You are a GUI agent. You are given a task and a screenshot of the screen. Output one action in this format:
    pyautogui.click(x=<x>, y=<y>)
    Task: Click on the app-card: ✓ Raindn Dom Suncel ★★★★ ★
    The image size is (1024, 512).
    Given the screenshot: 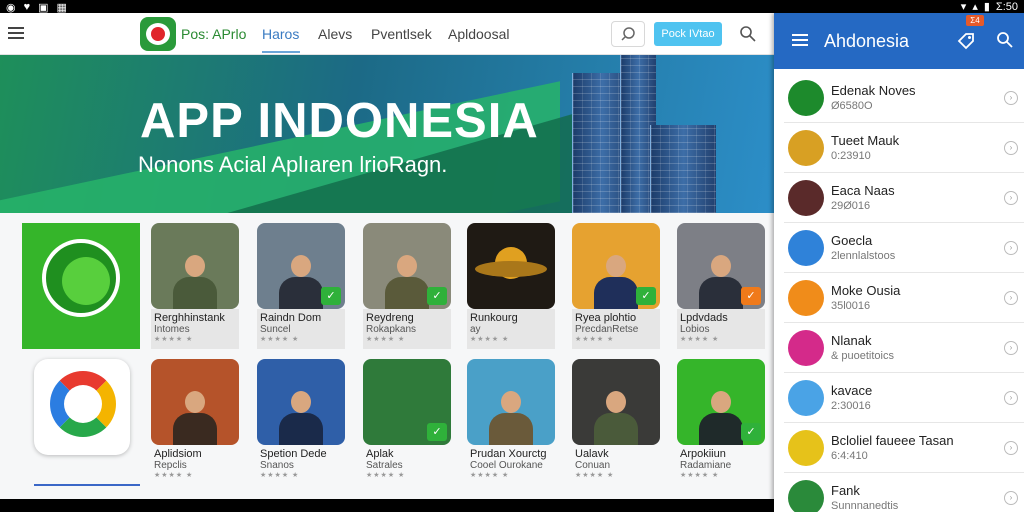 What is the action you would take?
    pyautogui.click(x=302, y=286)
    